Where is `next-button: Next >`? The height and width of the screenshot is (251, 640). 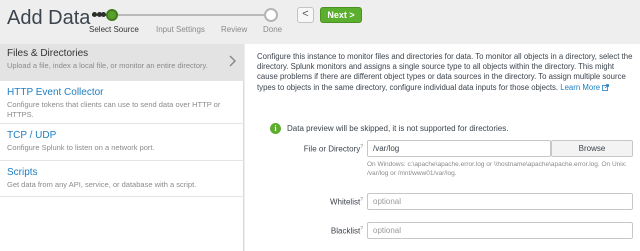
next-button: Next > is located at coordinates (341, 15).